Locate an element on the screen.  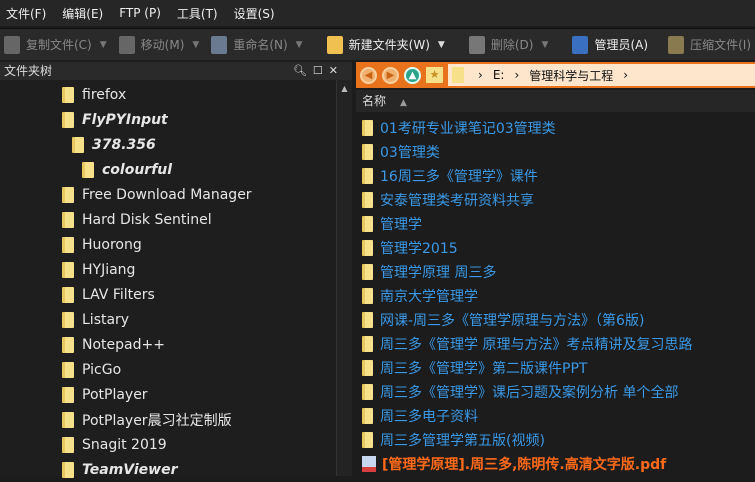
file-name: 安泰管理类考研资料共享 is located at coordinates (457, 200).